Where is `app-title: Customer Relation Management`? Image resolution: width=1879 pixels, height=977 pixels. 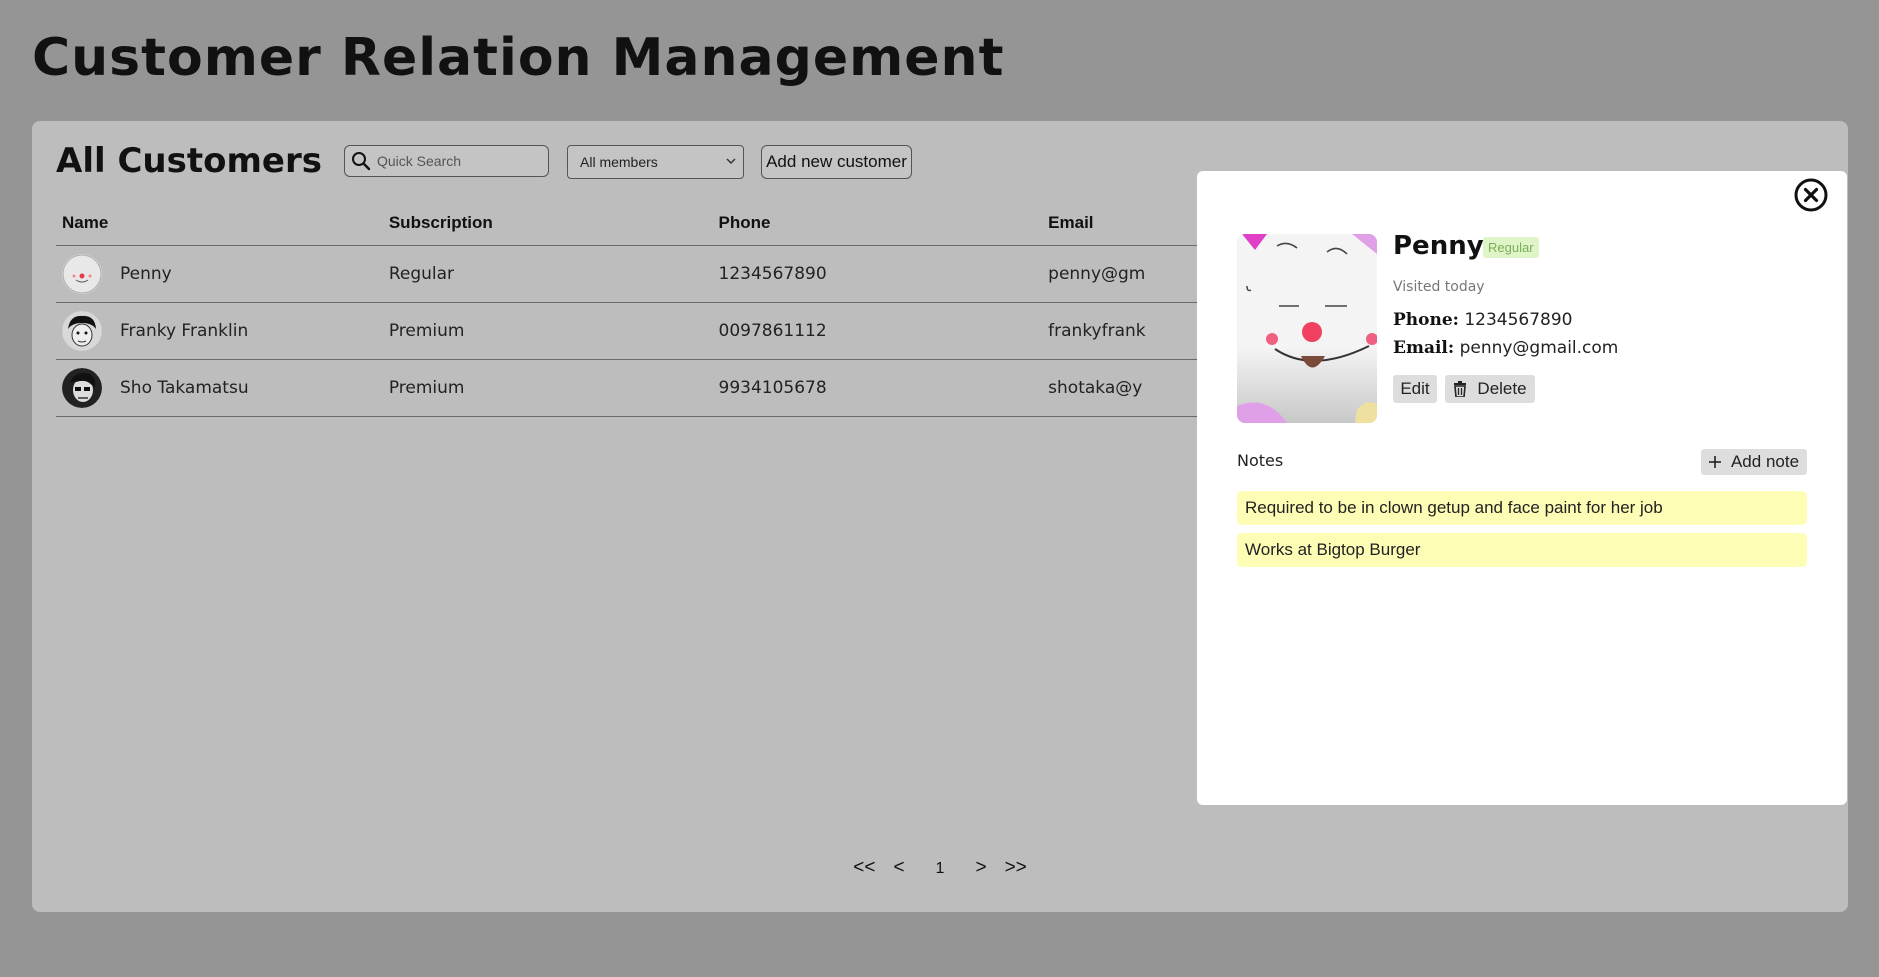 app-title: Customer Relation Management is located at coordinates (518, 58).